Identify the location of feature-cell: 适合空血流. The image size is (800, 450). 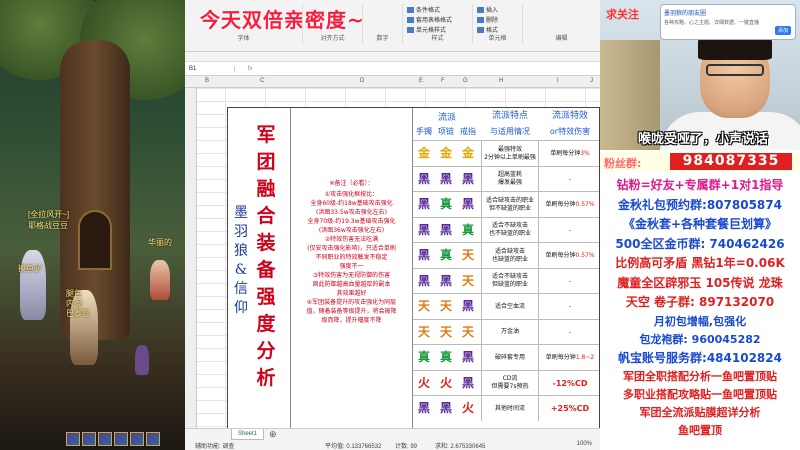
(510, 306).